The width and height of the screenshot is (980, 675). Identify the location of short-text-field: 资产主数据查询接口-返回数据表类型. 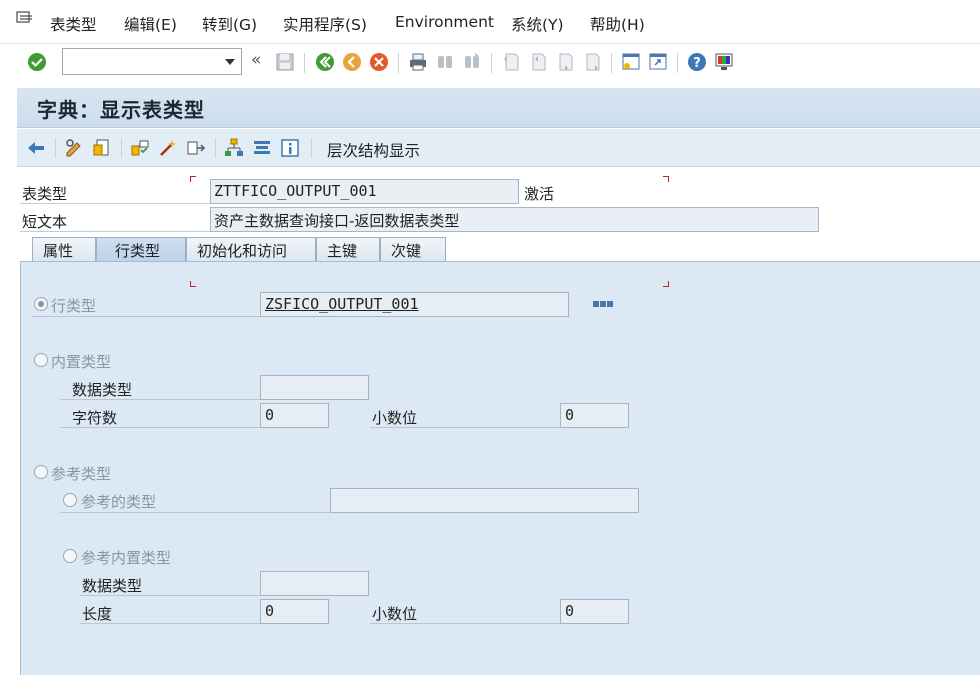
(514, 219).